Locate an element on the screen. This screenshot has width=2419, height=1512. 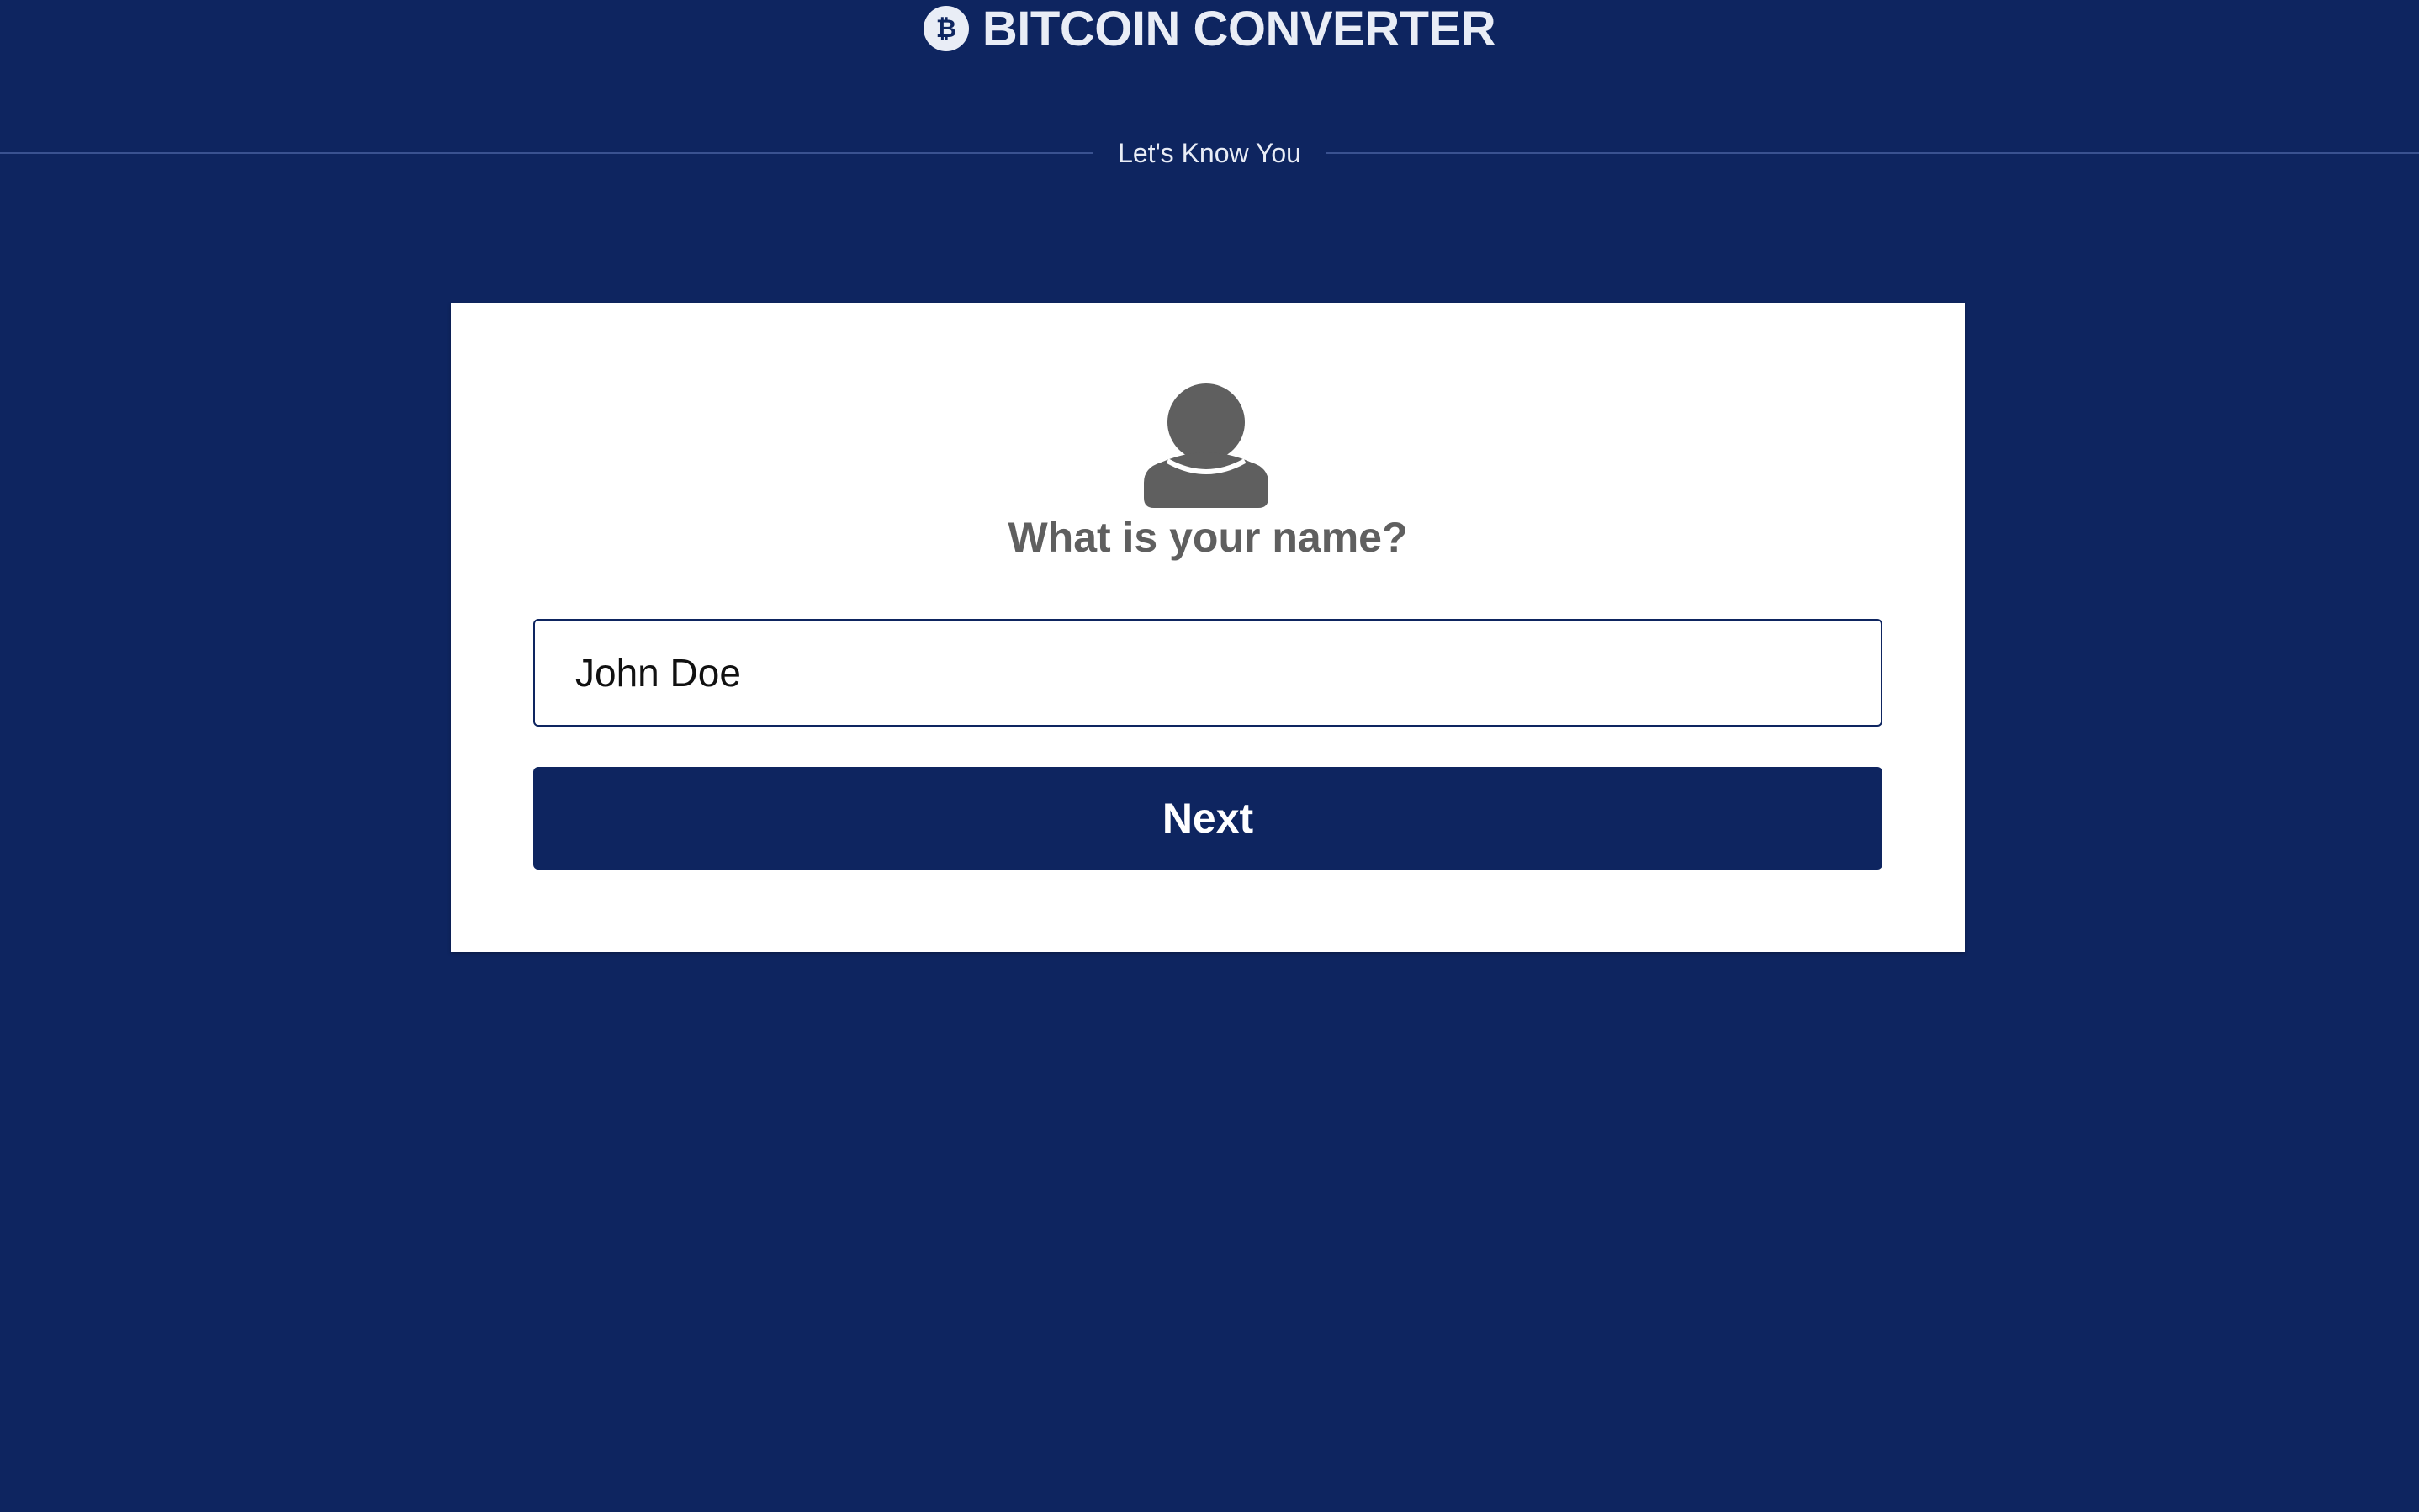
section-label: Let's Know You is located at coordinates (1209, 152).